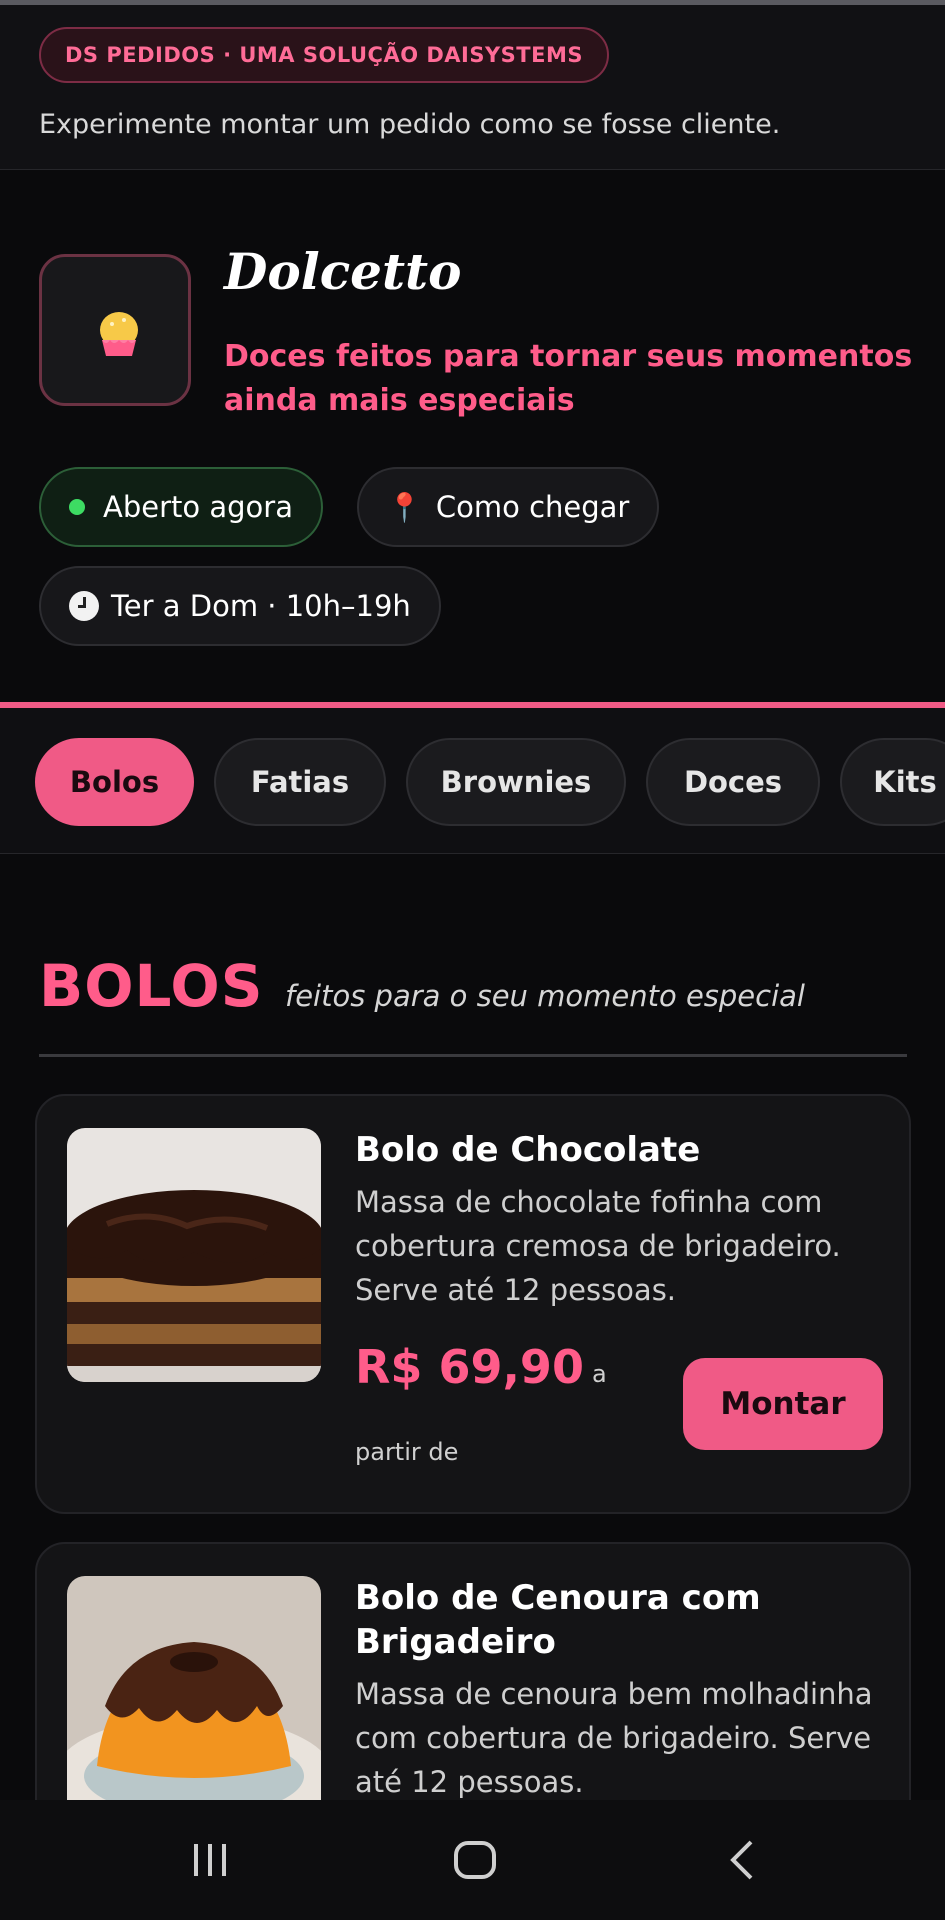 The height and width of the screenshot is (1920, 945). What do you see at coordinates (407, 1452) in the screenshot?
I see `price-suffix-b: partir de` at bounding box center [407, 1452].